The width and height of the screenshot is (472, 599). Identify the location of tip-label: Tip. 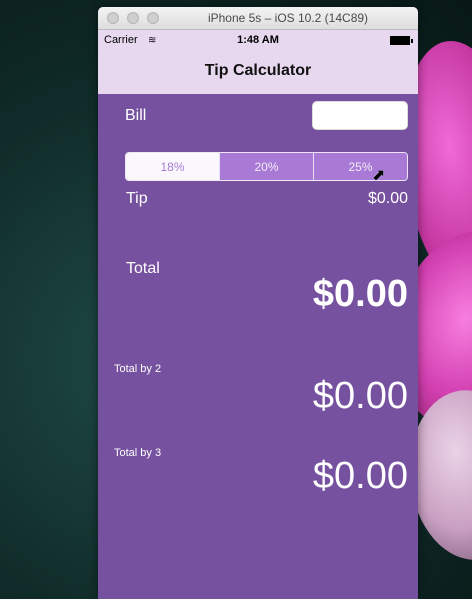
(137, 198).